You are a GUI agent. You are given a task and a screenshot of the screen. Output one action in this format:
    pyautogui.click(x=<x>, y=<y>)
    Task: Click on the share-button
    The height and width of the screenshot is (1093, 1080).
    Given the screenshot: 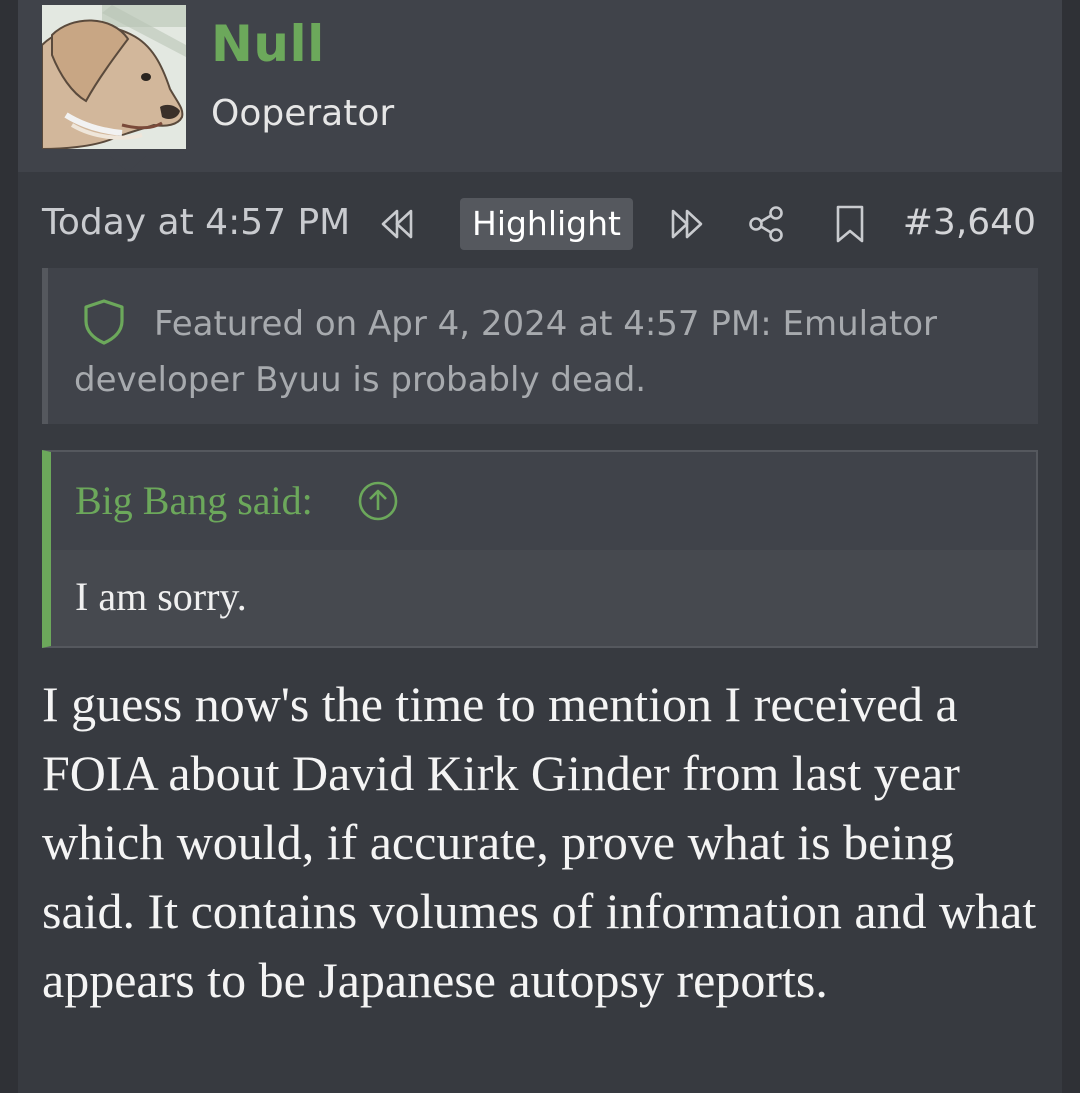 What is the action you would take?
    pyautogui.click(x=766, y=224)
    